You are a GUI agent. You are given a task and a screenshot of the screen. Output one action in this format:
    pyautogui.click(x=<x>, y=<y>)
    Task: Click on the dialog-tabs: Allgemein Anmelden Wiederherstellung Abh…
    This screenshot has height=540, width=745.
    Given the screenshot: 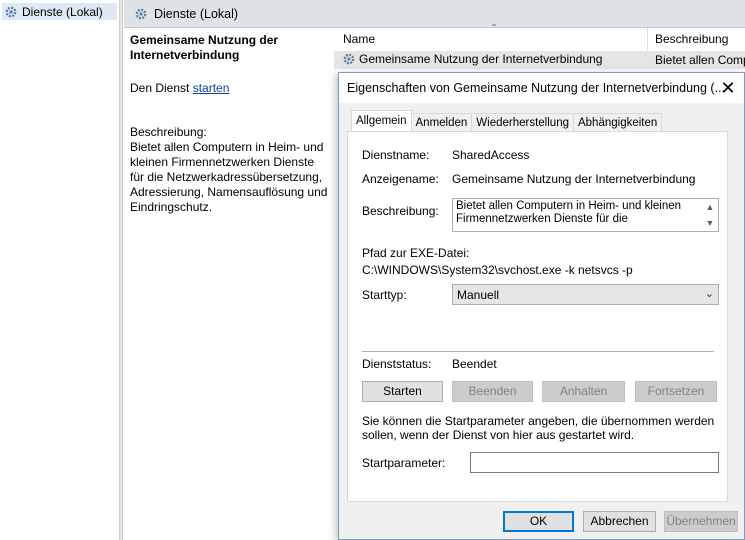 What is the action you would take?
    pyautogui.click(x=507, y=120)
    